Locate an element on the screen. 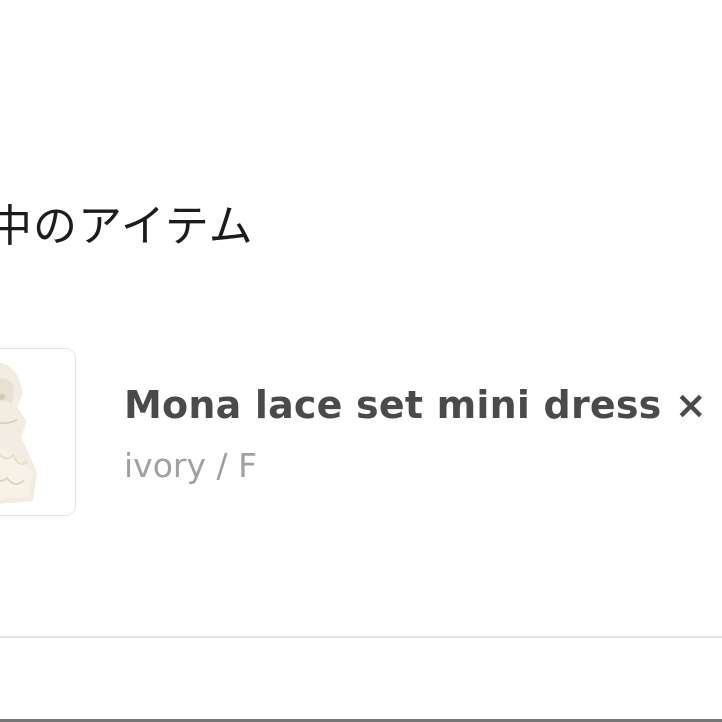 The width and height of the screenshot is (722, 722). section-title: 中のアイテム is located at coordinates (127, 226).